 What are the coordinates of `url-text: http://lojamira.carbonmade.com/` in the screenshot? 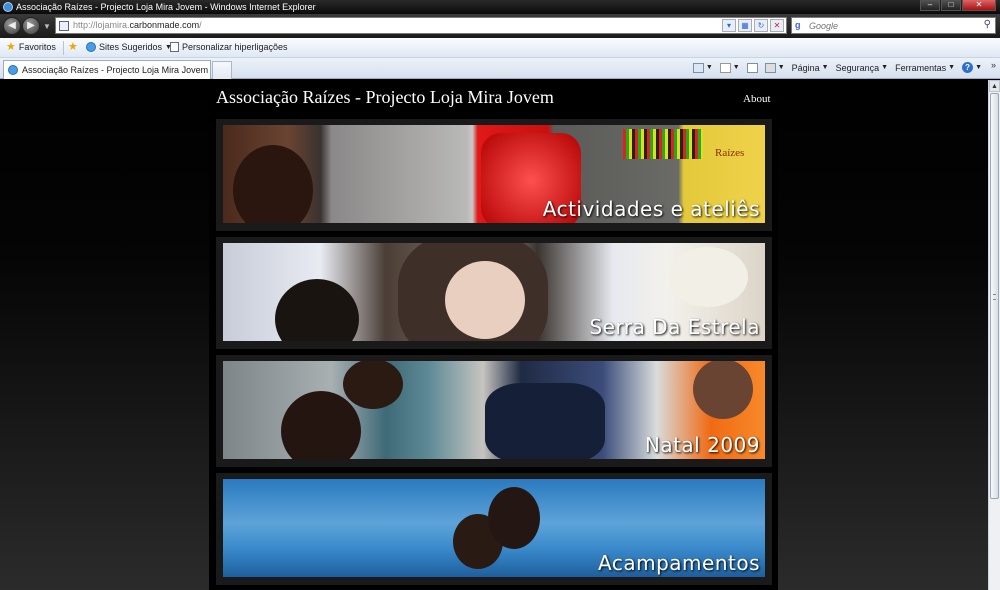 It's located at (137, 25).